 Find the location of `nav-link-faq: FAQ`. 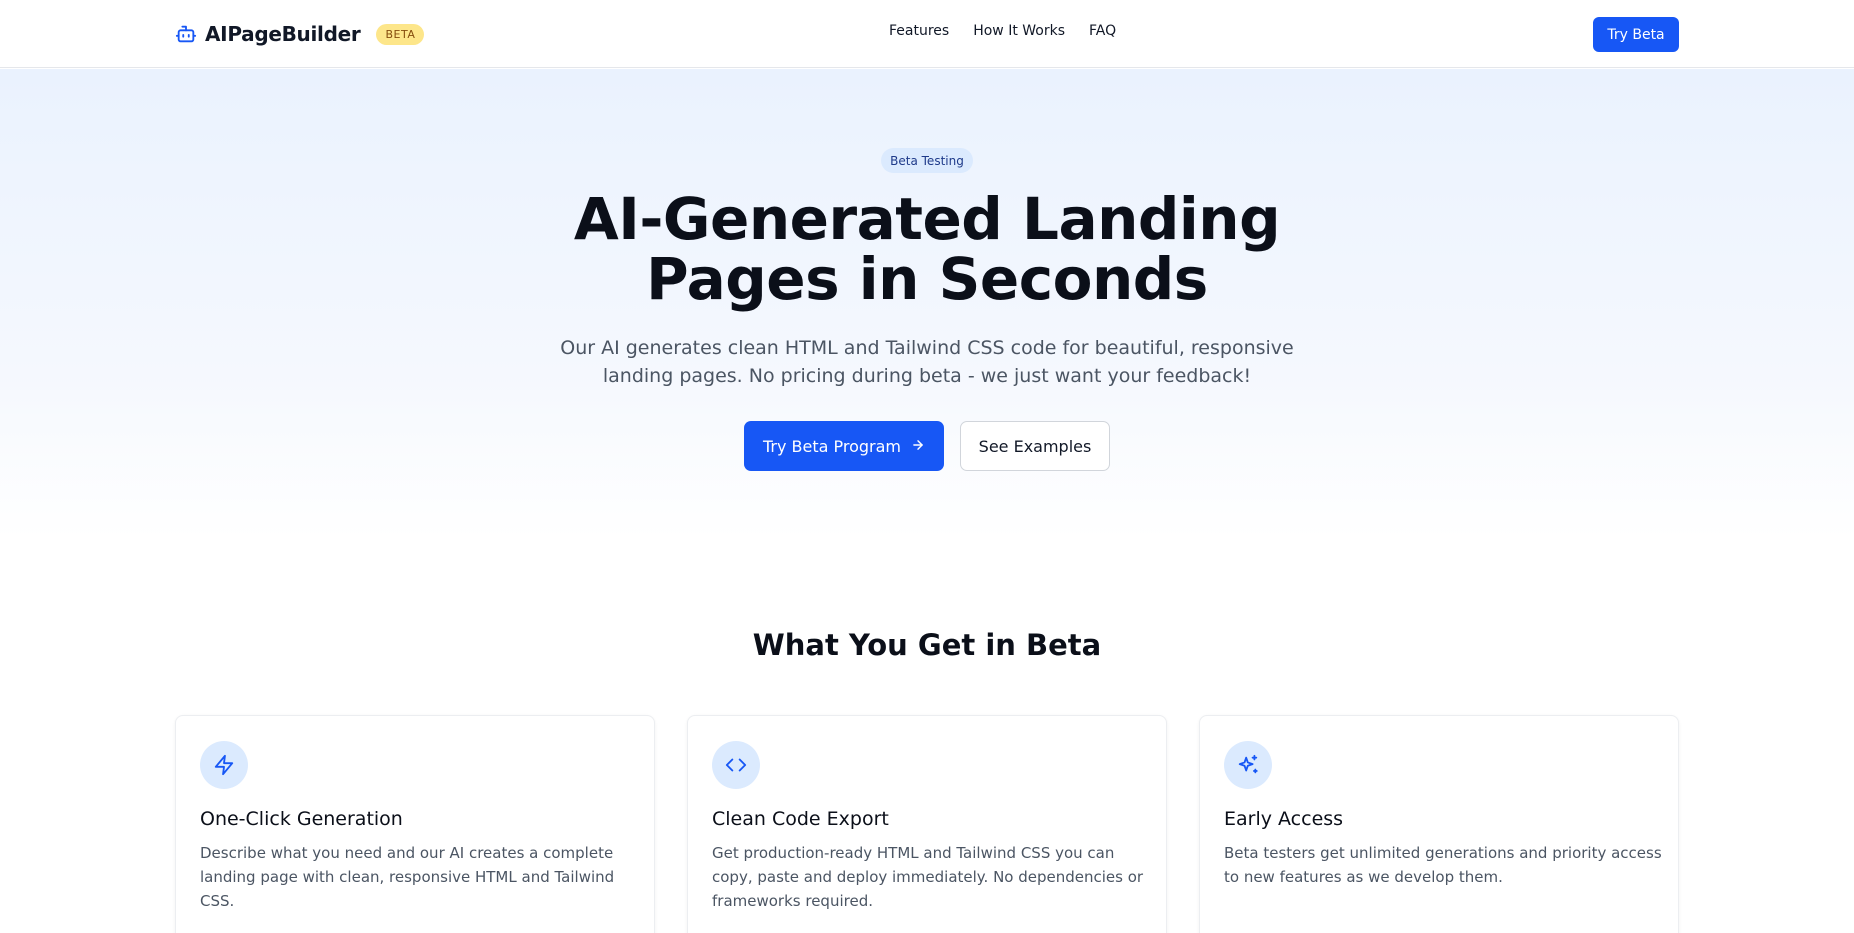

nav-link-faq: FAQ is located at coordinates (1102, 31).